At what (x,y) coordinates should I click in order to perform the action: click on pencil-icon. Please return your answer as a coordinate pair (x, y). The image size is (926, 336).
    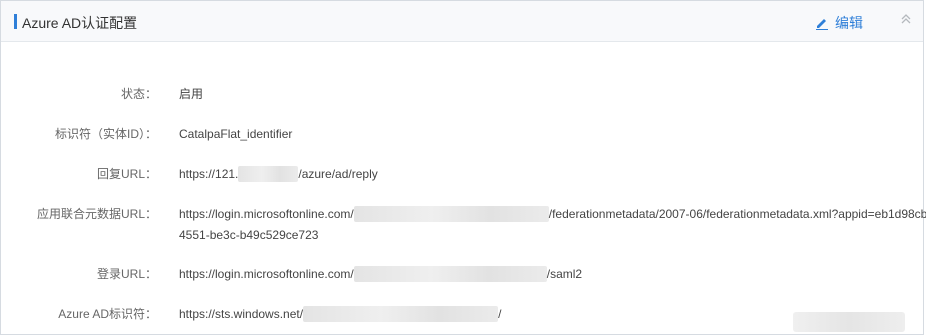
    Looking at the image, I should click on (822, 23).